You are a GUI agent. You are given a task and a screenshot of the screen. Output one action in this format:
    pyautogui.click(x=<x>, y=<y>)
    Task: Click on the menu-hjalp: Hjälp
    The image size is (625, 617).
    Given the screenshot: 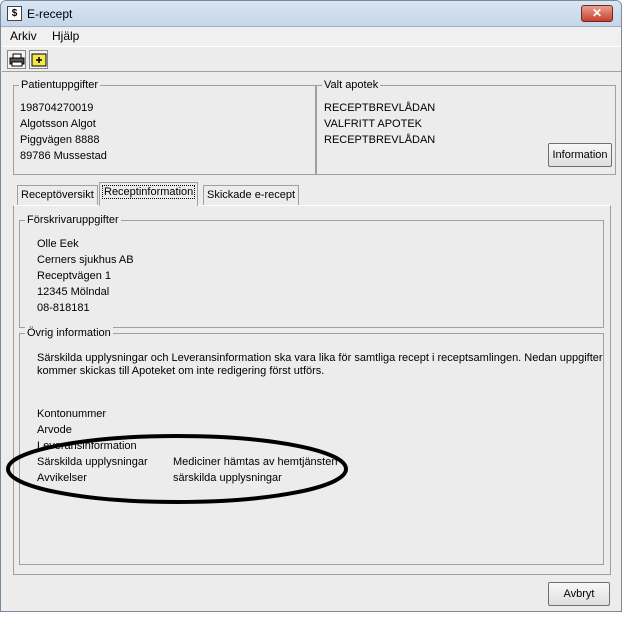 What is the action you would take?
    pyautogui.click(x=65, y=36)
    